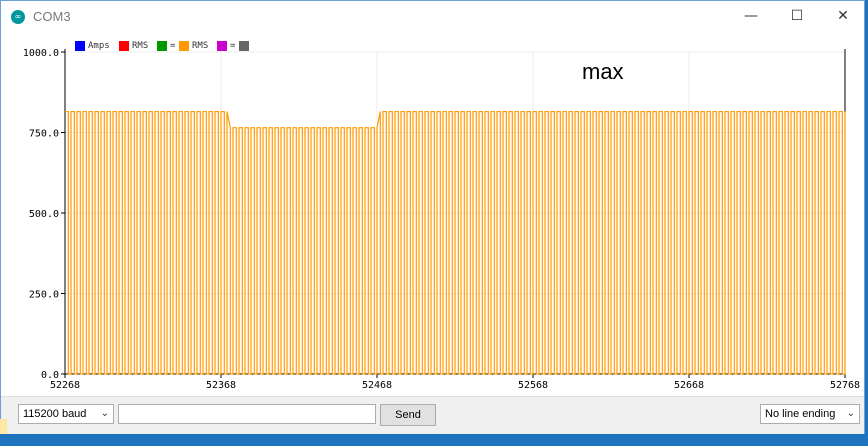 This screenshot has width=868, height=446. I want to click on bottom-toolbar: 115200 baud ⌄ Send No line ending ⌄, so click(432, 415).